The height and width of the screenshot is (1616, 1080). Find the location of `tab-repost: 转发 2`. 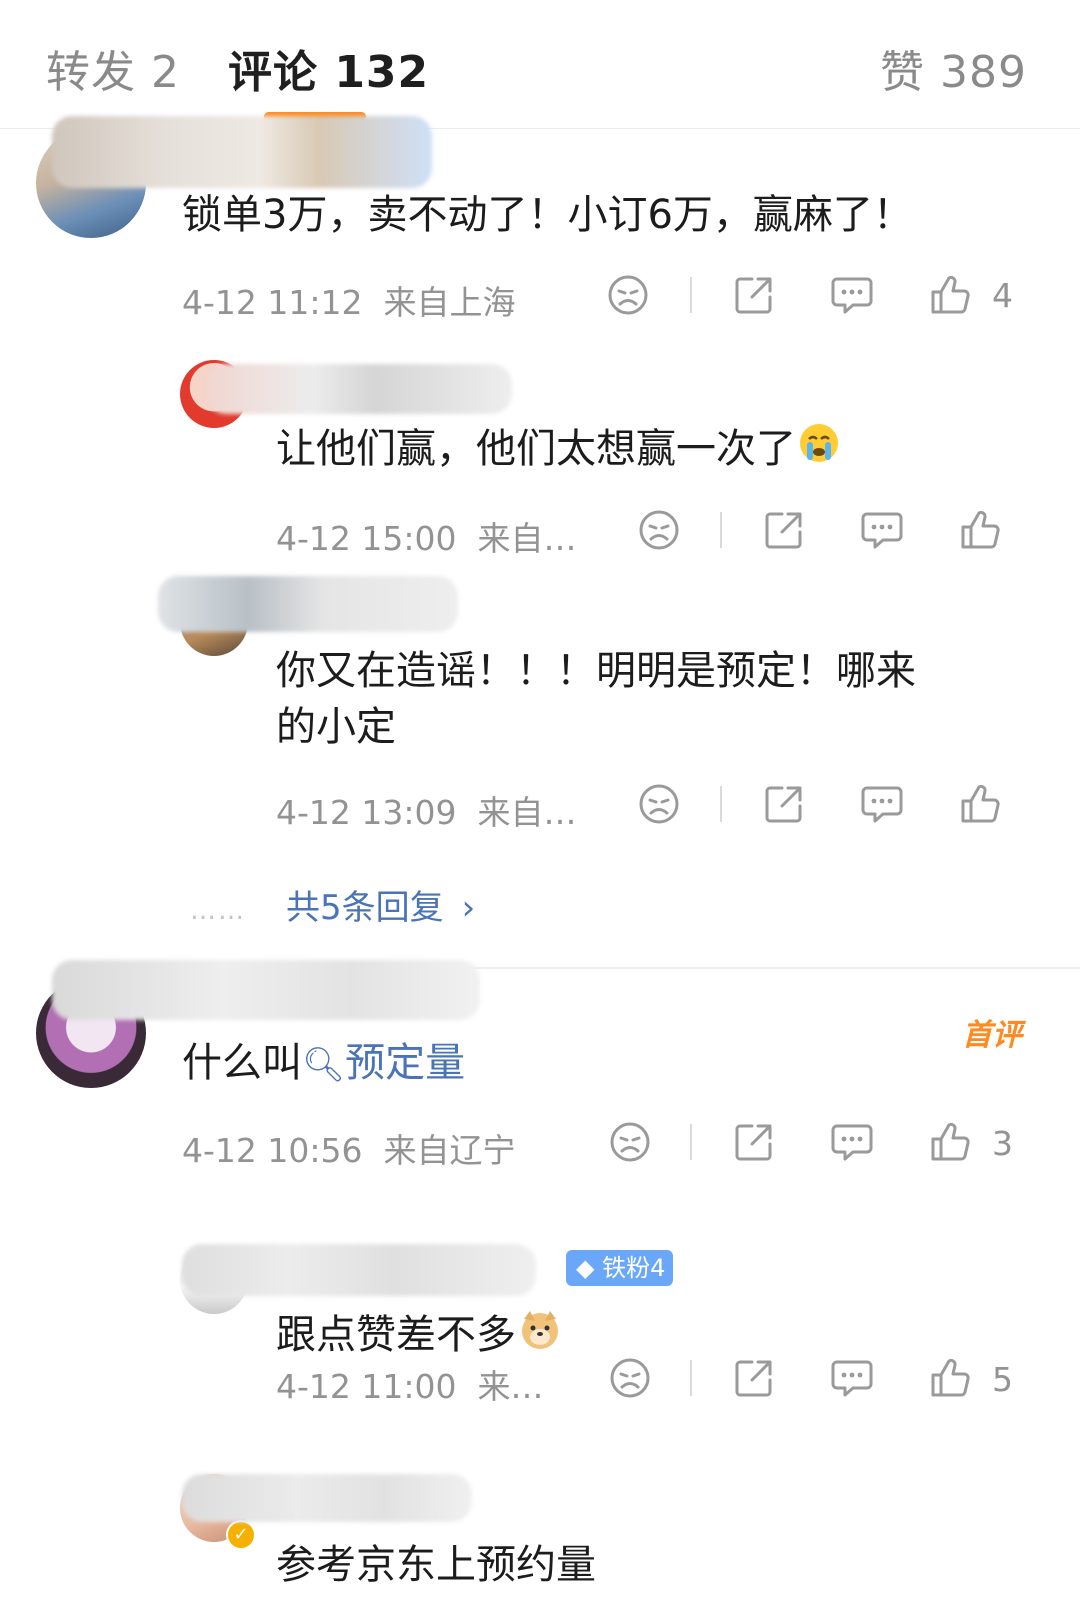

tab-repost: 转发 2 is located at coordinates (113, 68).